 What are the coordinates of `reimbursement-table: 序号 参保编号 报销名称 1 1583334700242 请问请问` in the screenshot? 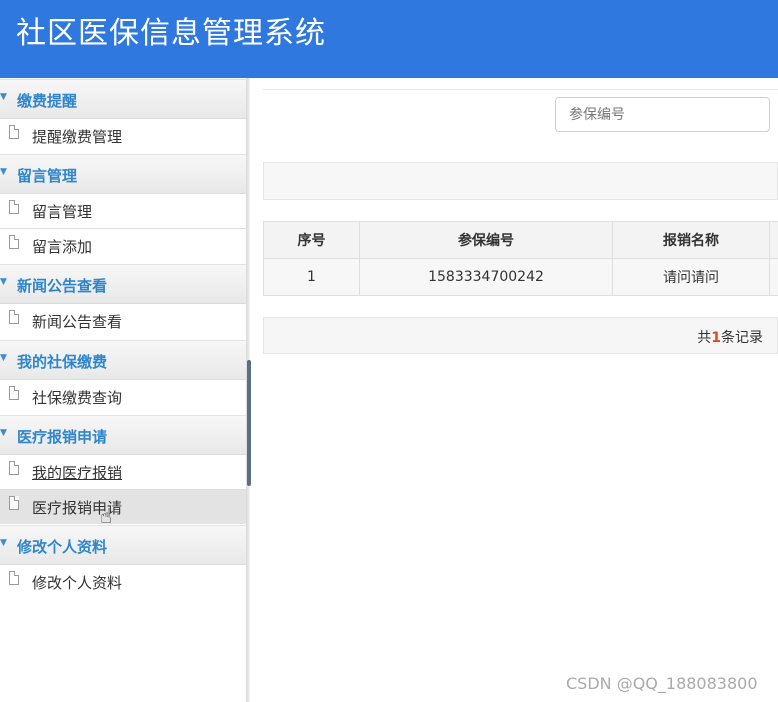 It's located at (520, 258).